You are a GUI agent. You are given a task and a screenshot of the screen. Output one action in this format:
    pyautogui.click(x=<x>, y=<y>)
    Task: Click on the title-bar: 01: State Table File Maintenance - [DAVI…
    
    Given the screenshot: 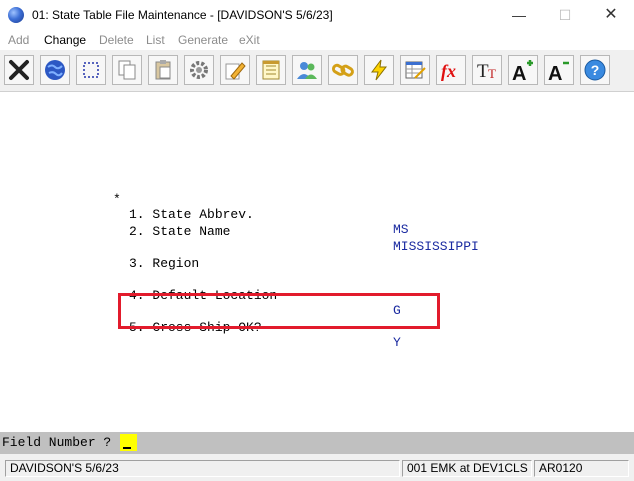 What is the action you would take?
    pyautogui.click(x=317, y=15)
    